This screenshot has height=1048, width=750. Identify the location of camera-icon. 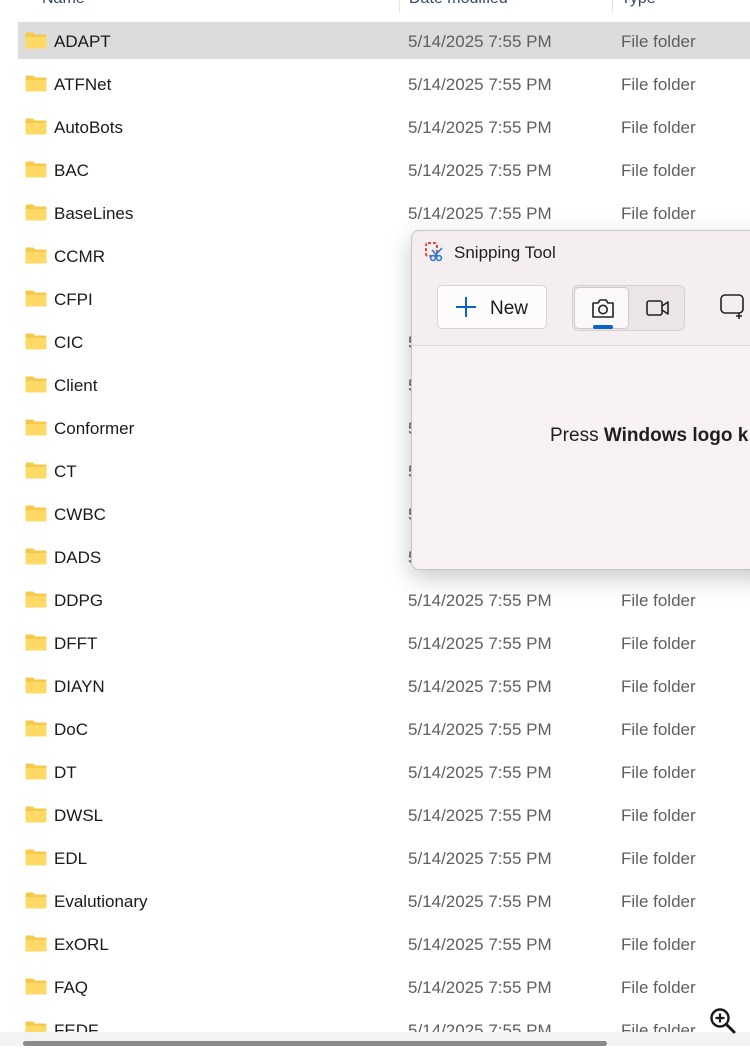
(603, 308).